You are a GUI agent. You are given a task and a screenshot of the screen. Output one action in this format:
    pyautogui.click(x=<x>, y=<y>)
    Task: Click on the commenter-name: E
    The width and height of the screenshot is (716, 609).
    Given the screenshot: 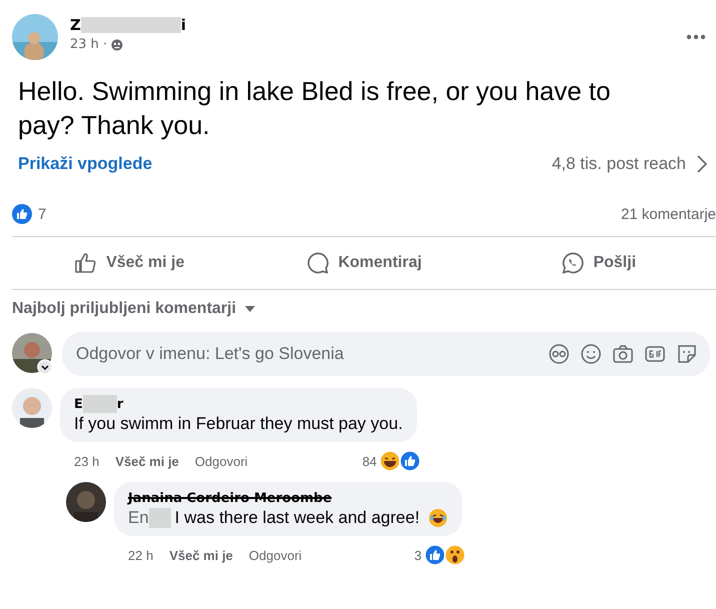 What is the action you would take?
    pyautogui.click(x=78, y=404)
    